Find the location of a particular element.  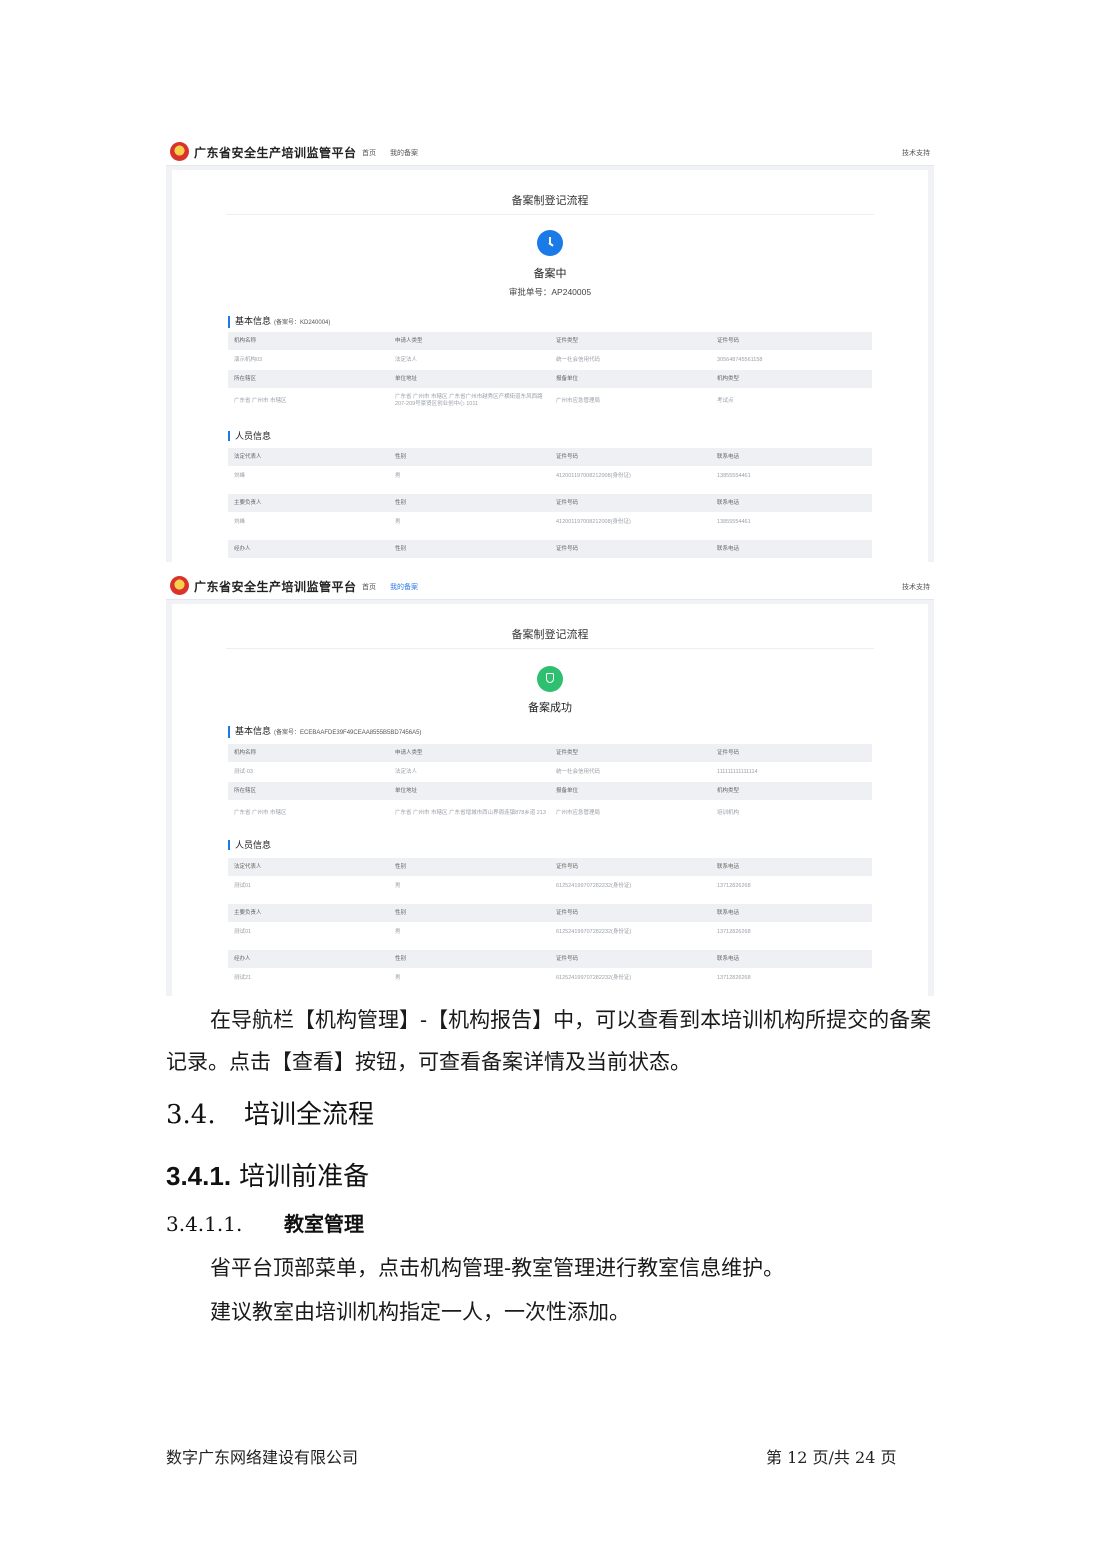

body-line: 省平台顶部菜单，点击机构管理-教室管理进行教室信息维护。 is located at coordinates (497, 1268).